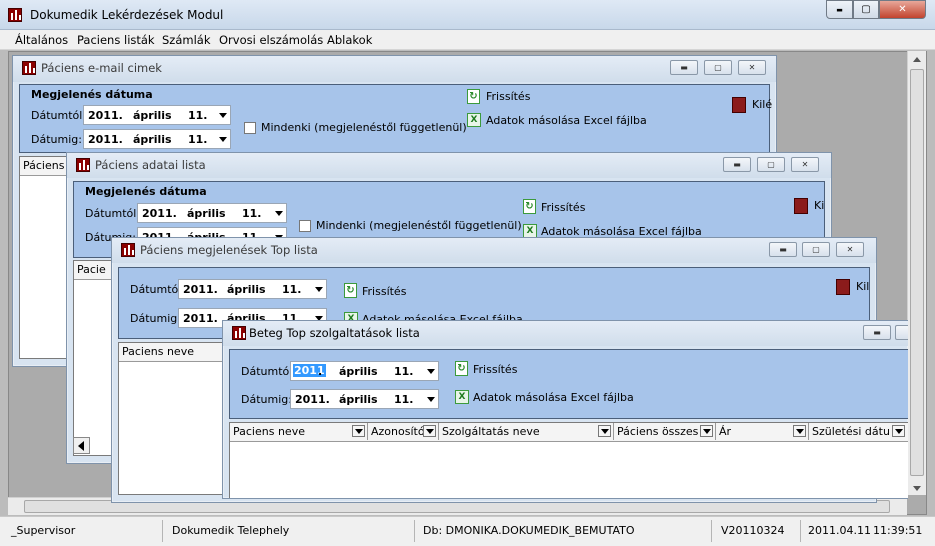 The height and width of the screenshot is (546, 935). What do you see at coordinates (762, 431) in the screenshot?
I see `grid-column-ar: Ár` at bounding box center [762, 431].